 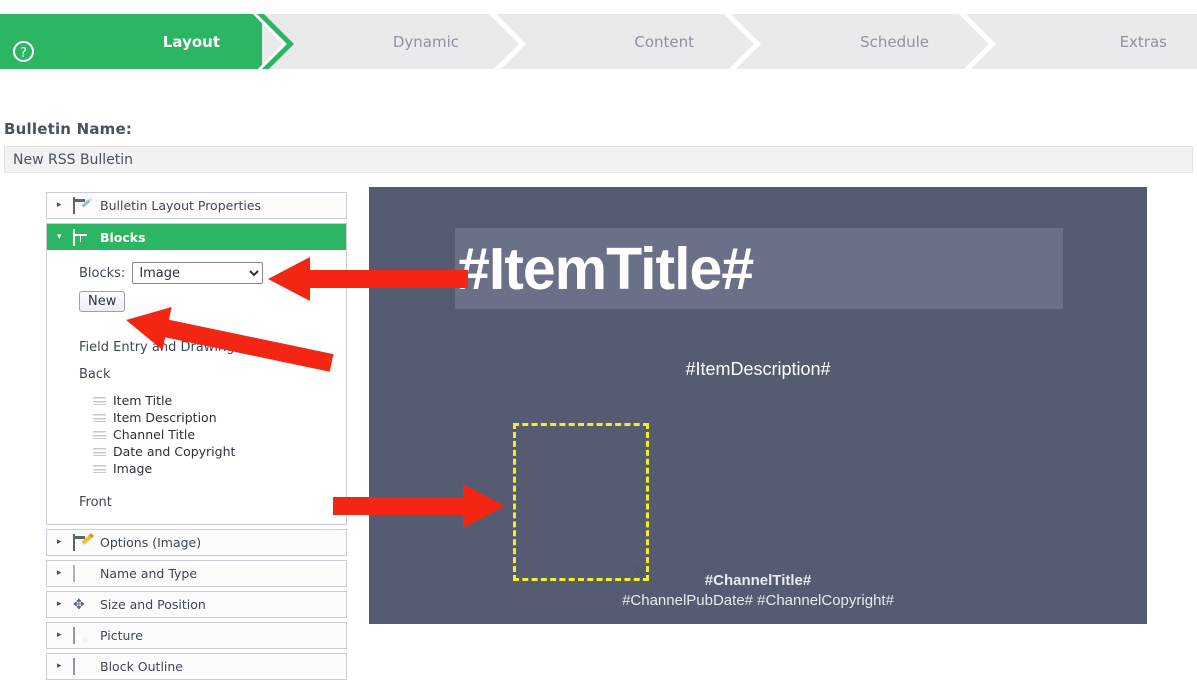 What do you see at coordinates (425, 41) in the screenshot?
I see `wizard-step-label: Dynamic` at bounding box center [425, 41].